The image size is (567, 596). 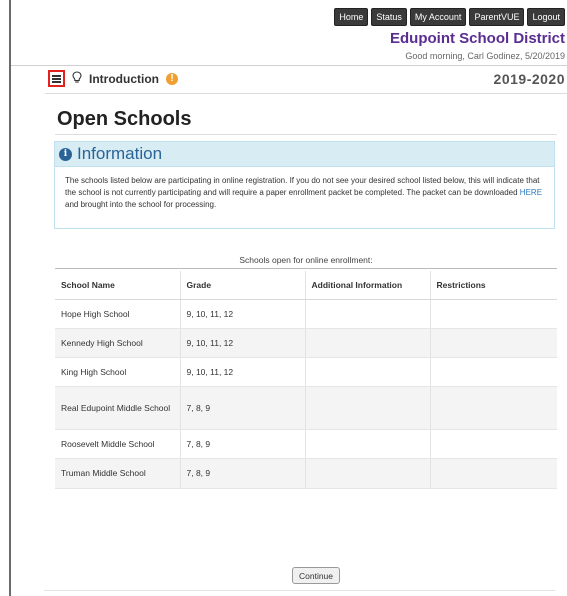 I want to click on warning-icon: !, so click(x=172, y=79).